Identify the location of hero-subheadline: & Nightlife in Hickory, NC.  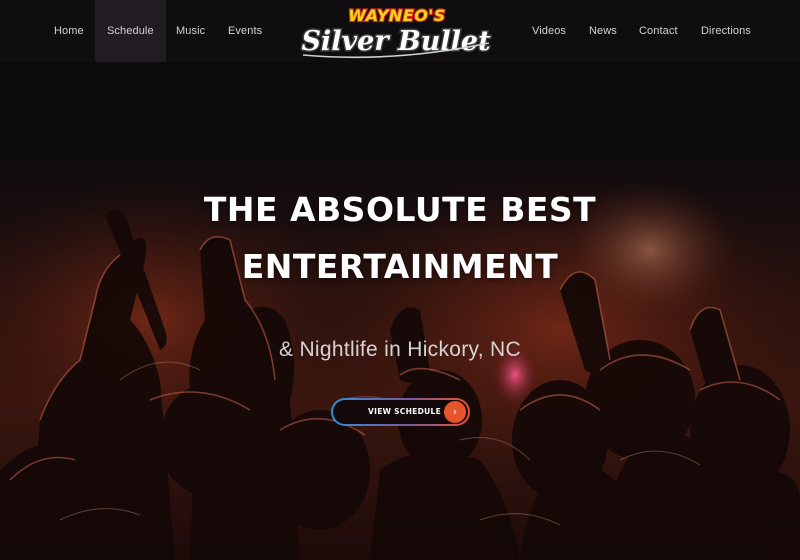
(400, 349).